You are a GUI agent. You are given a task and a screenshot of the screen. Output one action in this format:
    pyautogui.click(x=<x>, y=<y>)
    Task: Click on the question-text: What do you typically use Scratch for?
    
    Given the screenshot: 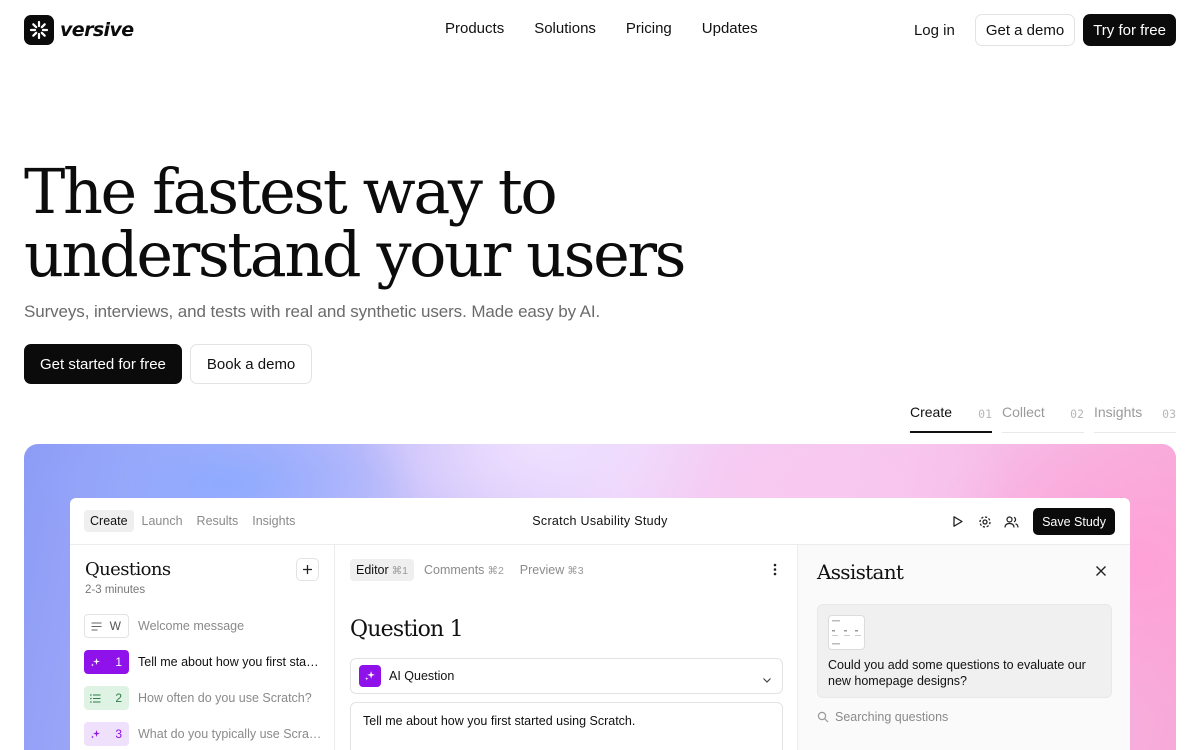 What is the action you would take?
    pyautogui.click(x=230, y=734)
    